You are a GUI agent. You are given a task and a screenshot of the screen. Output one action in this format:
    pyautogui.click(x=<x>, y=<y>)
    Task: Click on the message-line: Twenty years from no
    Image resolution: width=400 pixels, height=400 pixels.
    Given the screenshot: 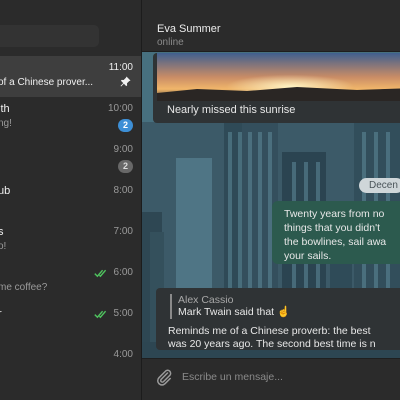 What is the action you would take?
    pyautogui.click(x=334, y=214)
    